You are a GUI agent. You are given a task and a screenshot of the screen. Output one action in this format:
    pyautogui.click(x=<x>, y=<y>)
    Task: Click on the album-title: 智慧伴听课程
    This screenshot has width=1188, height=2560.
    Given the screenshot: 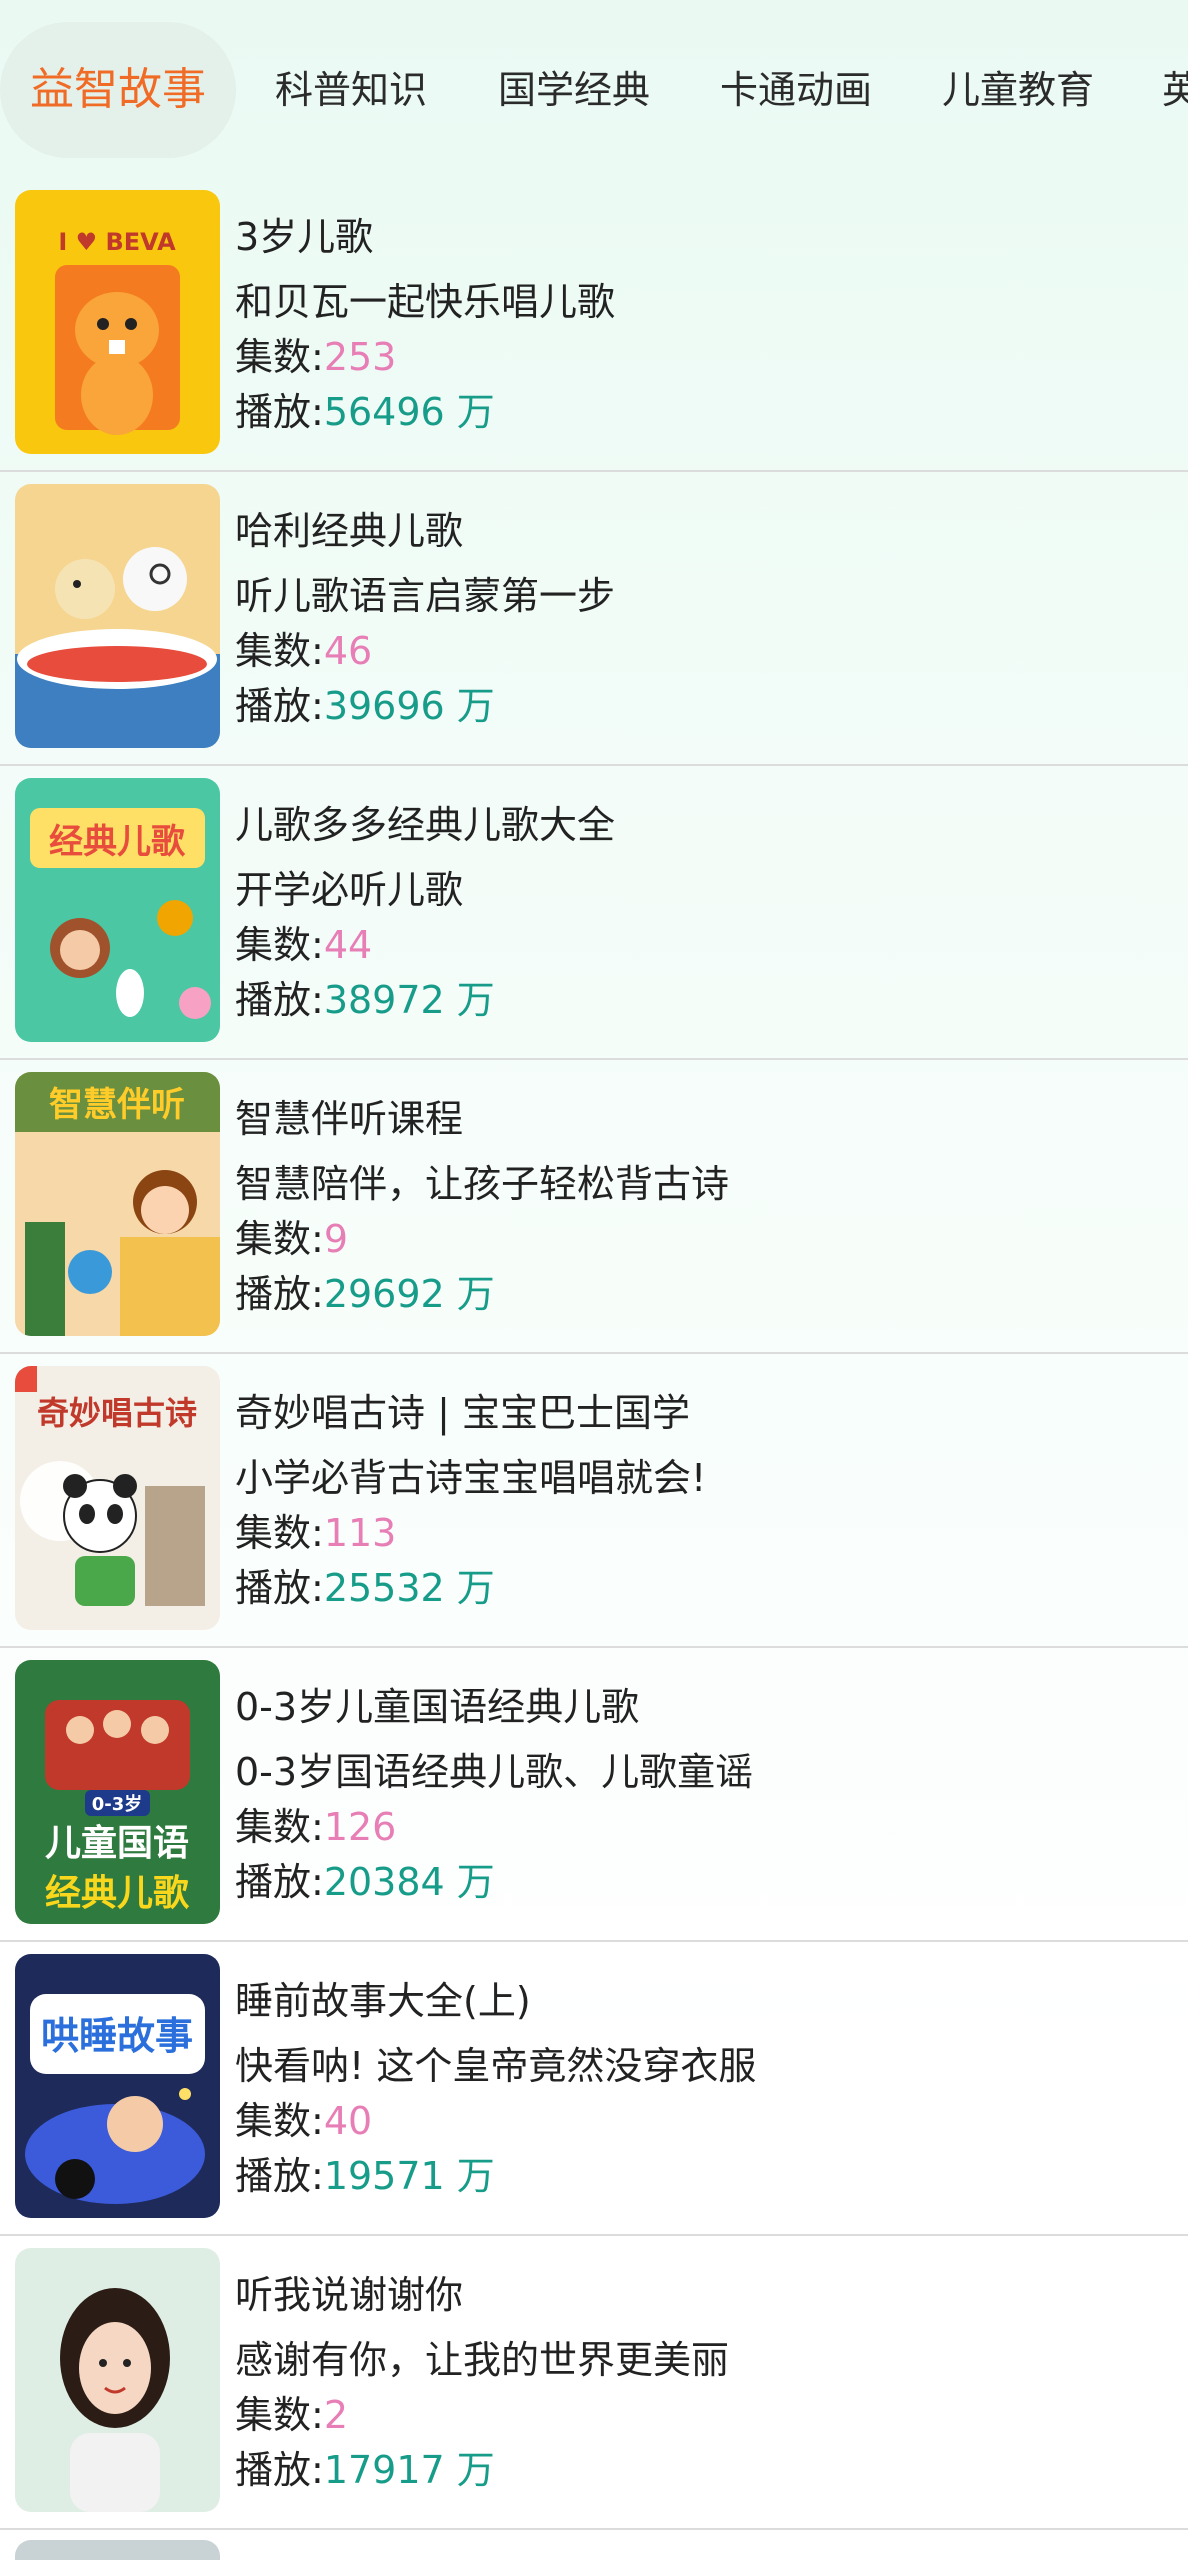 What is the action you would take?
    pyautogui.click(x=349, y=1119)
    